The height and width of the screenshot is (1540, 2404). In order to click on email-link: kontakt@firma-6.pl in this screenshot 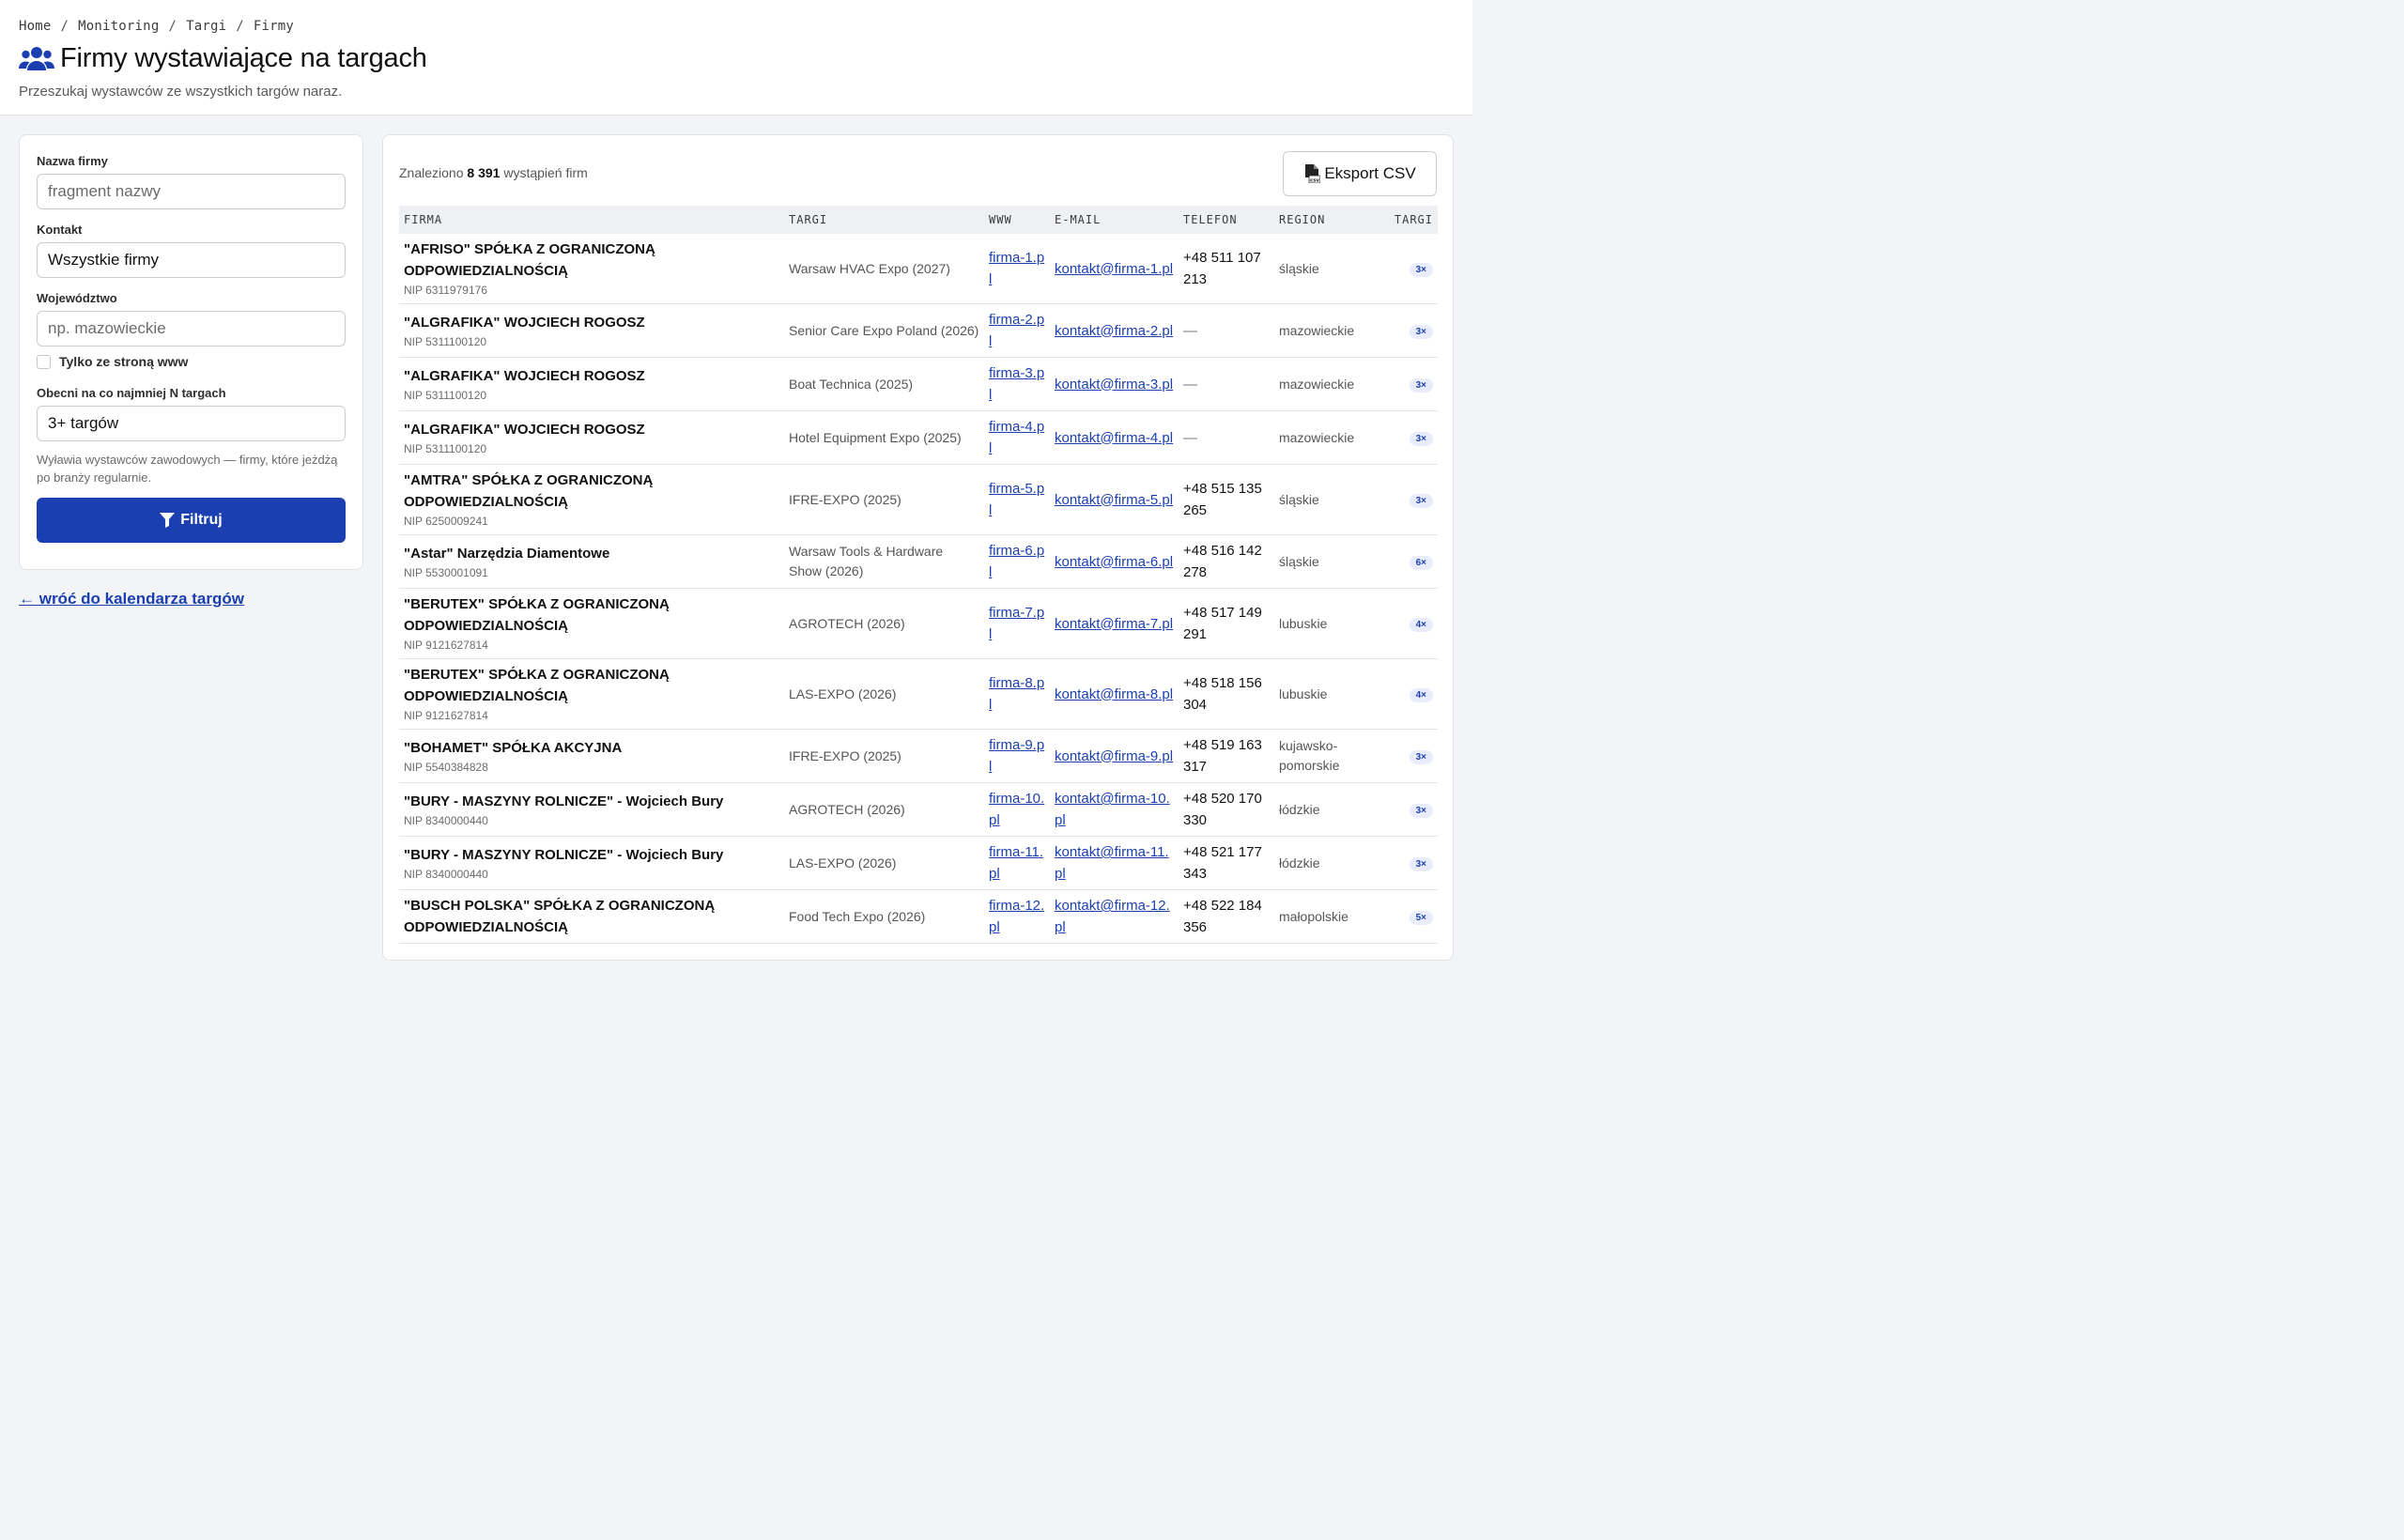, I will do `click(1114, 562)`.